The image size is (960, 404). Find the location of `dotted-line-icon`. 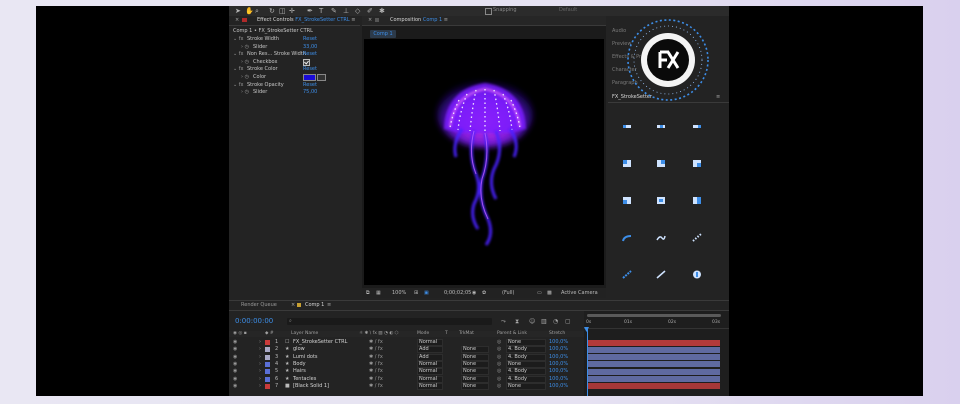

dotted-line-icon is located at coordinates (697, 237).